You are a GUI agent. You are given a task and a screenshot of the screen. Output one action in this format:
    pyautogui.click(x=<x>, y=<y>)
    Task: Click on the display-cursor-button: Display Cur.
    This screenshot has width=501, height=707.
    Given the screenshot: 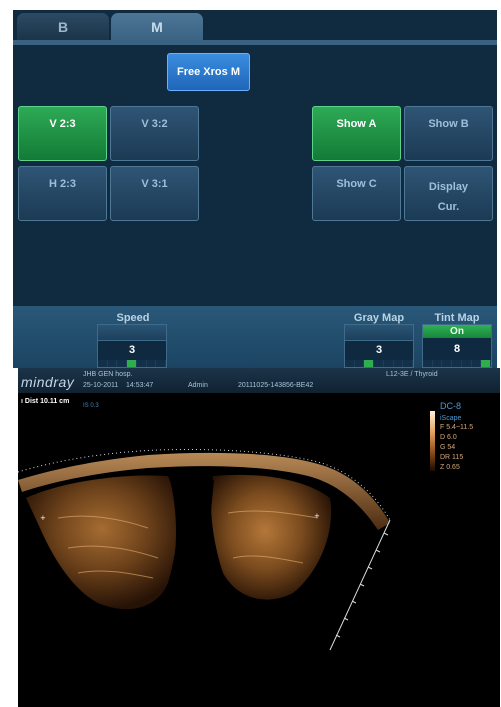 What is the action you would take?
    pyautogui.click(x=448, y=193)
    